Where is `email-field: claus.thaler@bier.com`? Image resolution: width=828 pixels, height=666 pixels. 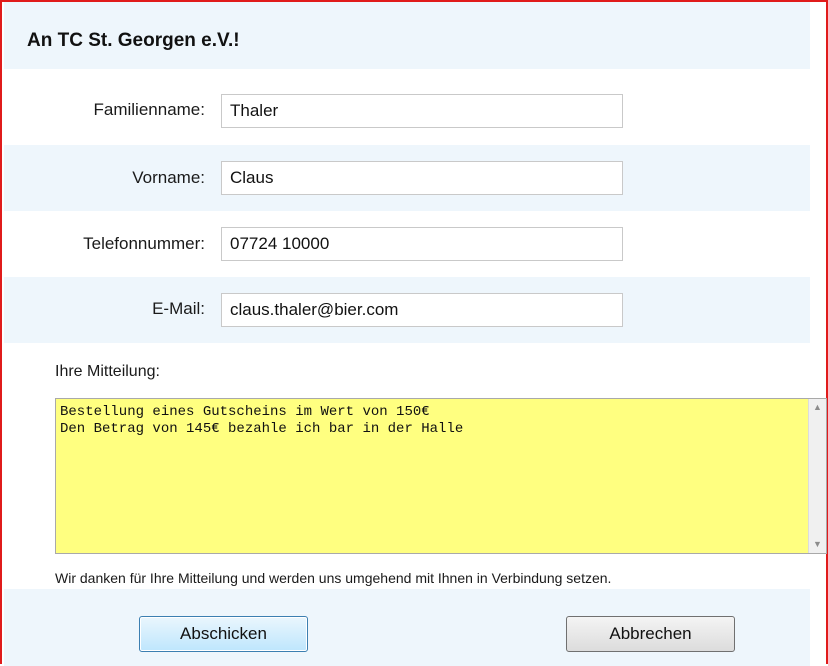 email-field: claus.thaler@bier.com is located at coordinates (422, 310).